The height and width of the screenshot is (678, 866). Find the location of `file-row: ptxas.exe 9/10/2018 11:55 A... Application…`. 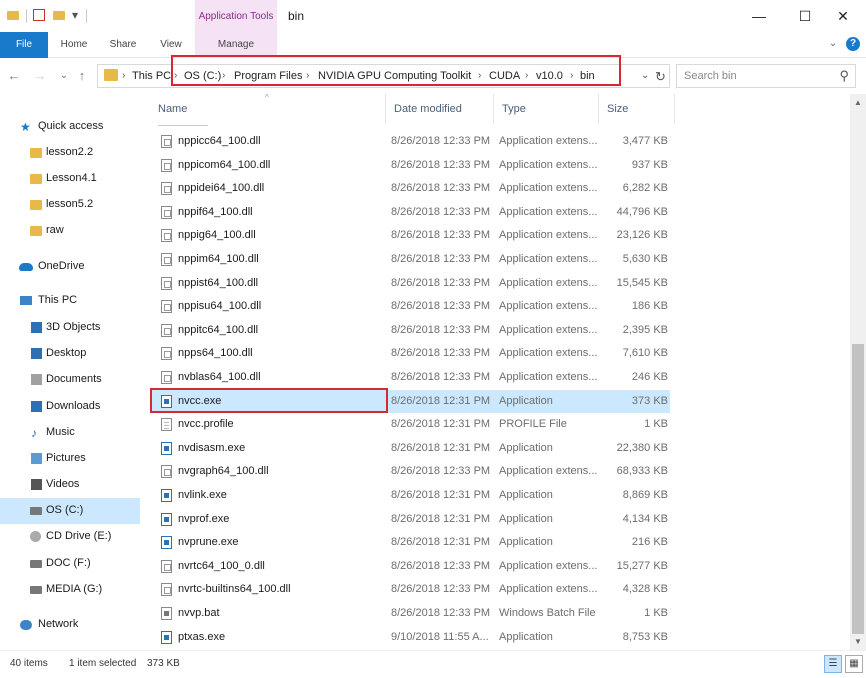

file-row: ptxas.exe 9/10/2018 11:55 A... Application… is located at coordinates (410, 638).